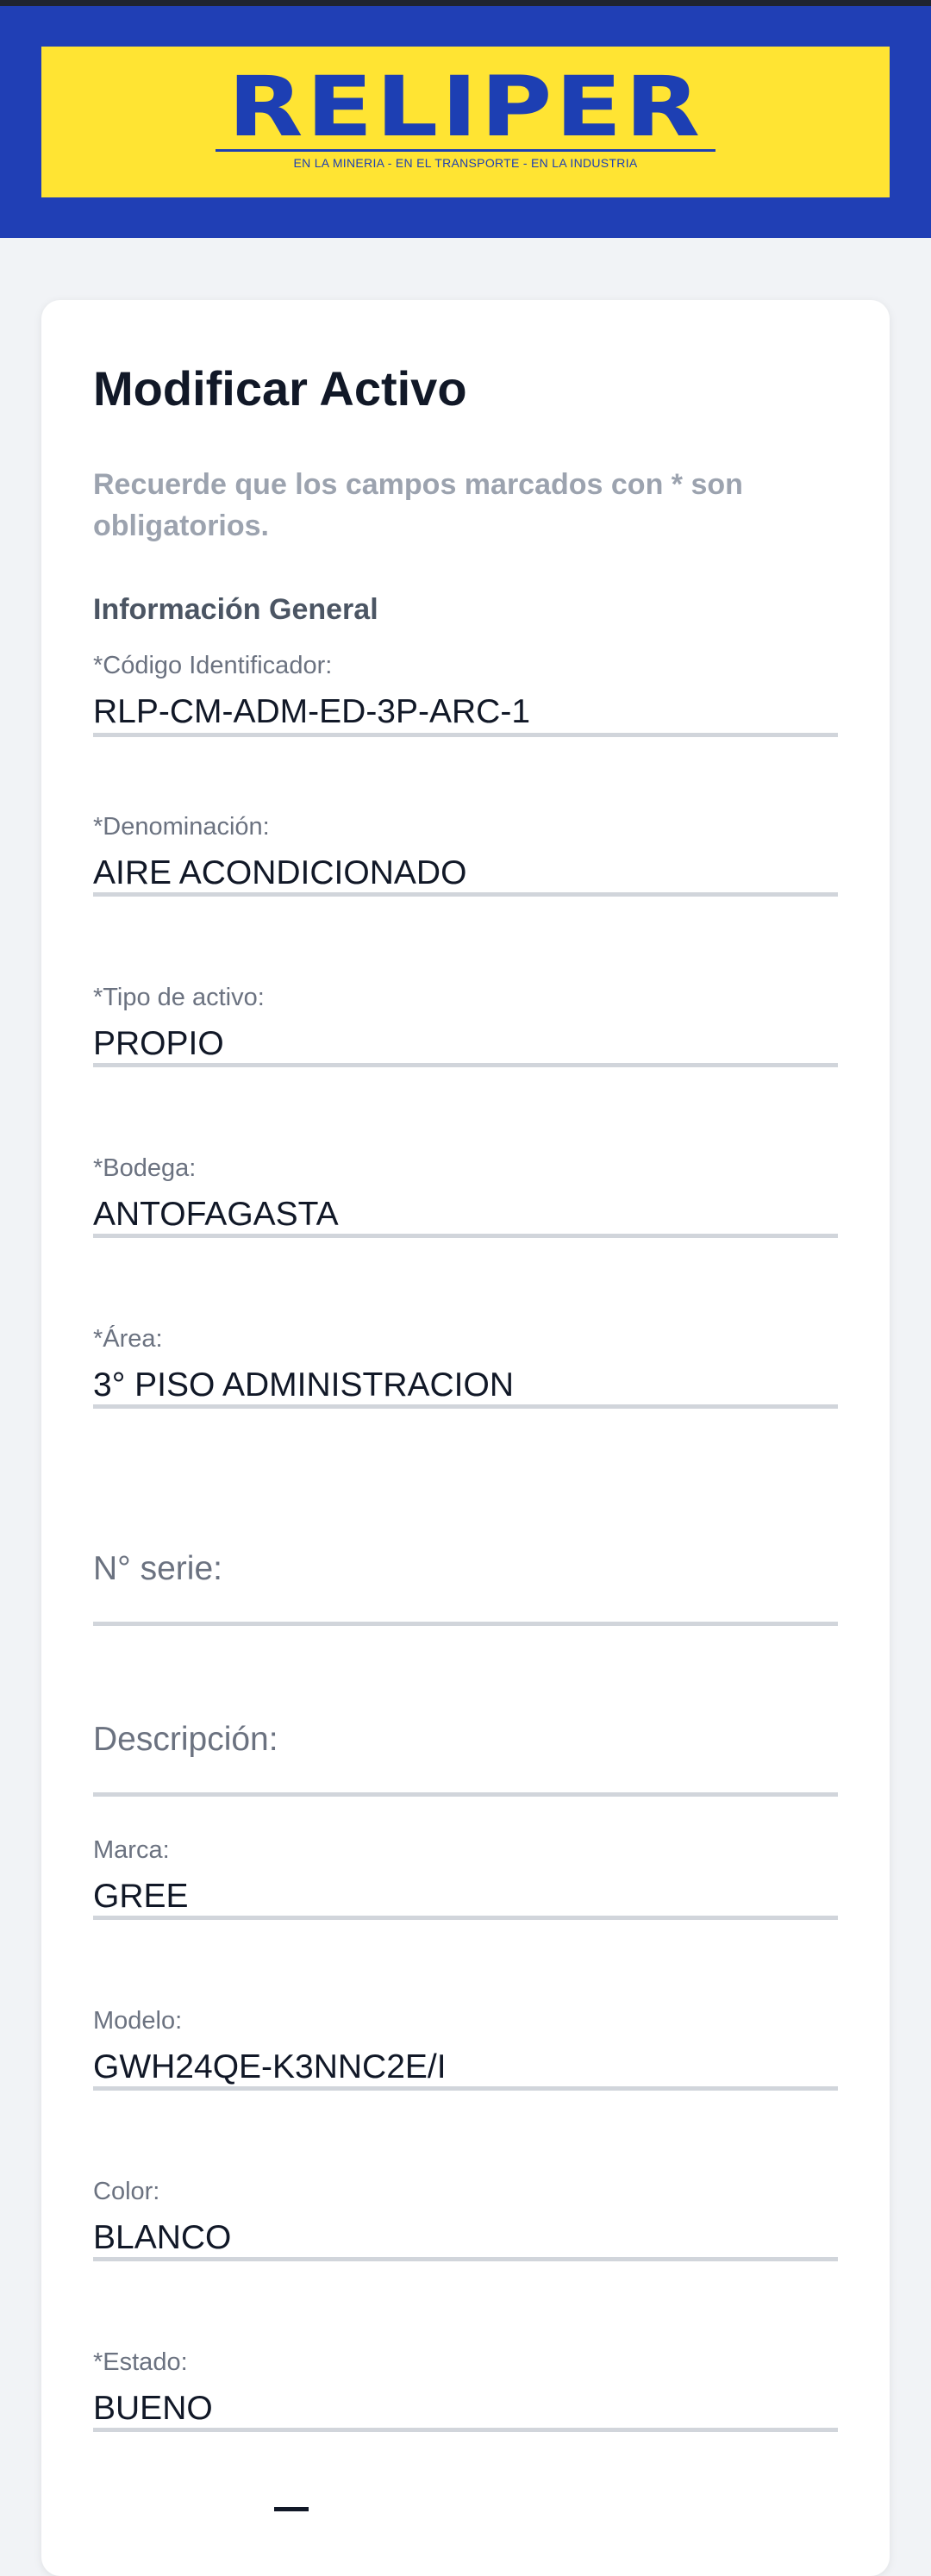  I want to click on field-value: 3° PISO ADMINISTRACION, so click(303, 1385).